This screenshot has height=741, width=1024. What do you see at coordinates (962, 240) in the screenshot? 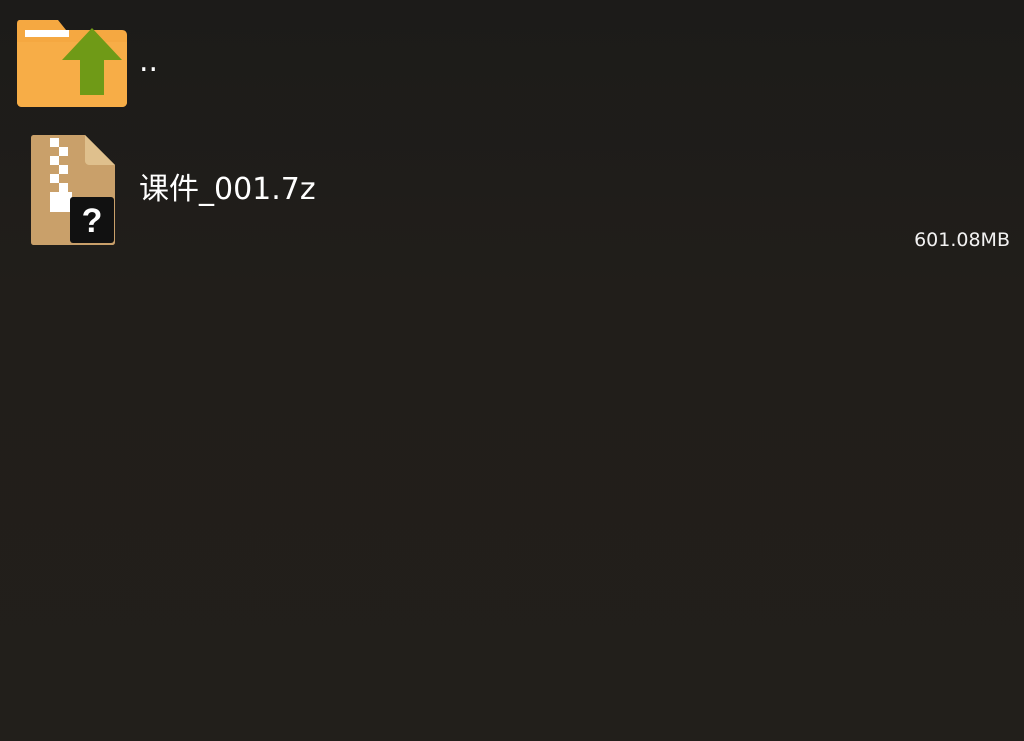
I see `file-size: 601.08MB` at bounding box center [962, 240].